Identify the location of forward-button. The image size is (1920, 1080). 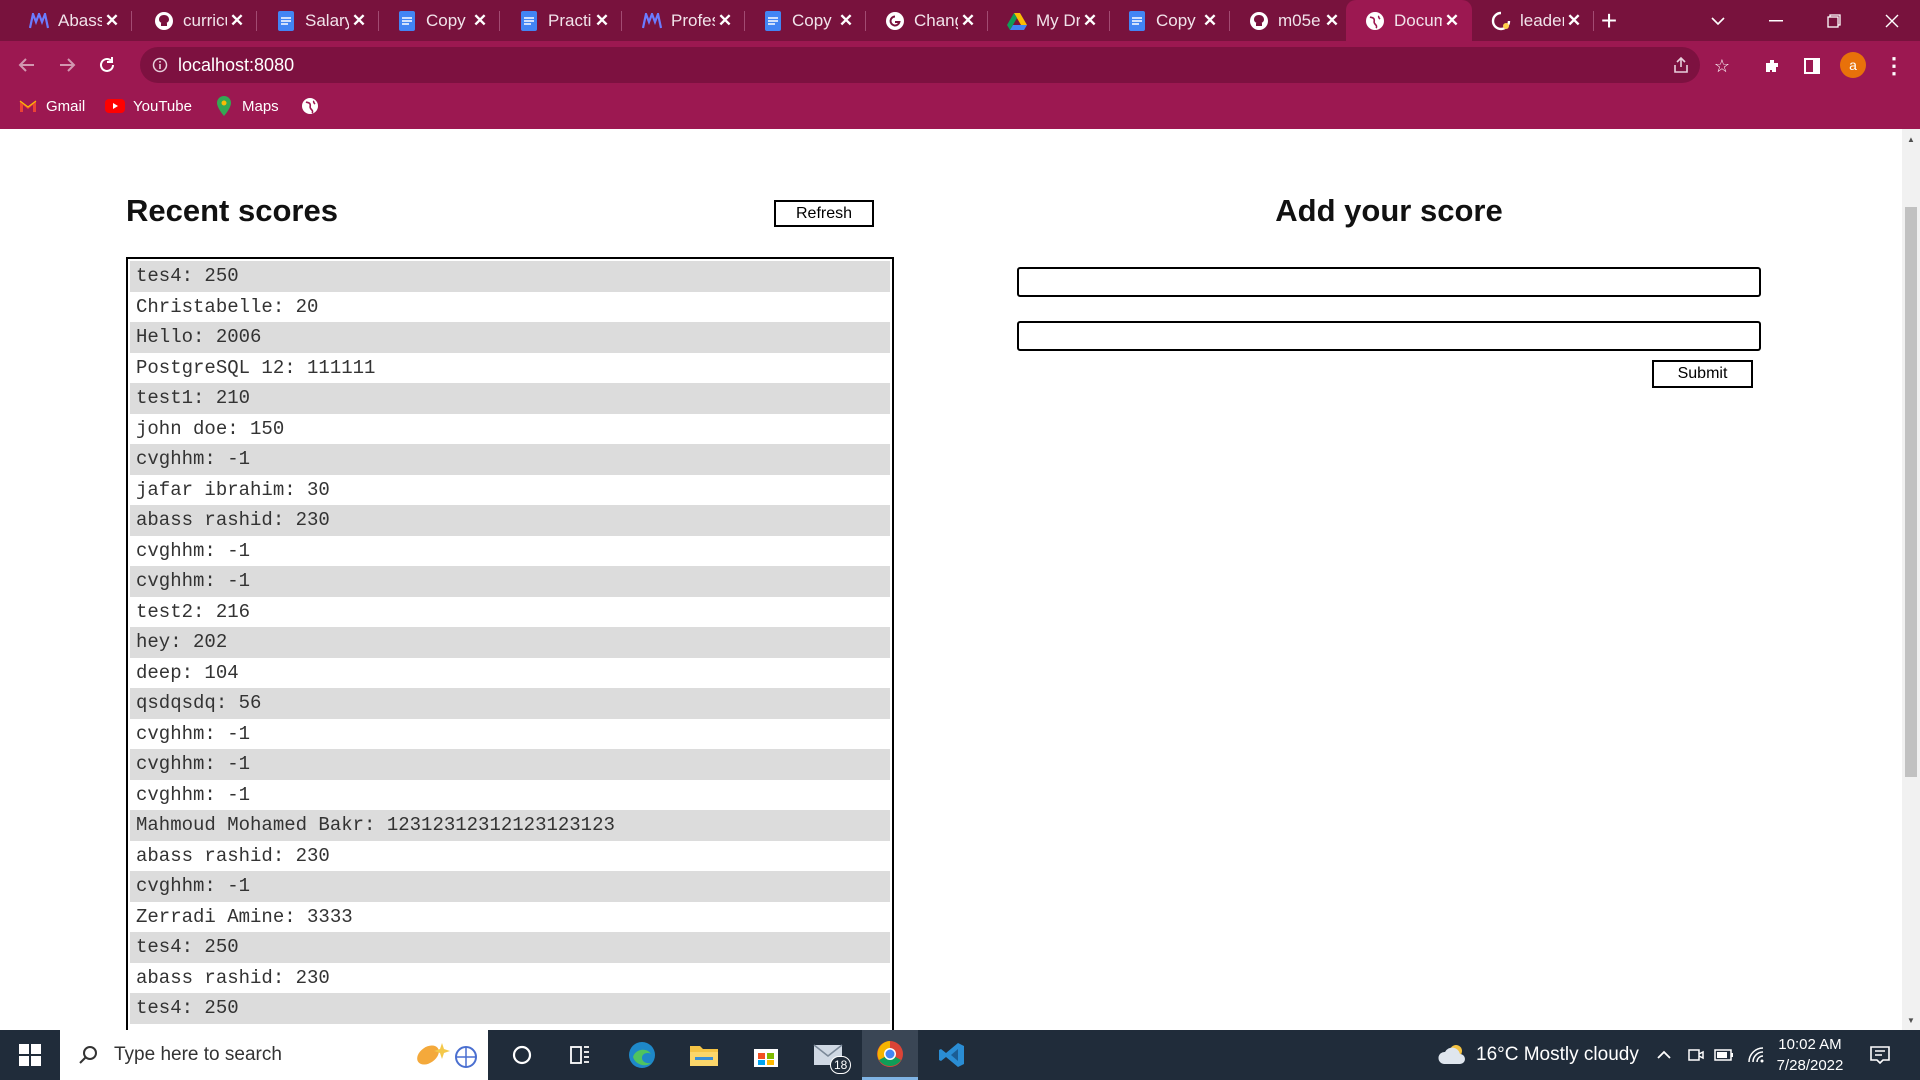
(67, 65).